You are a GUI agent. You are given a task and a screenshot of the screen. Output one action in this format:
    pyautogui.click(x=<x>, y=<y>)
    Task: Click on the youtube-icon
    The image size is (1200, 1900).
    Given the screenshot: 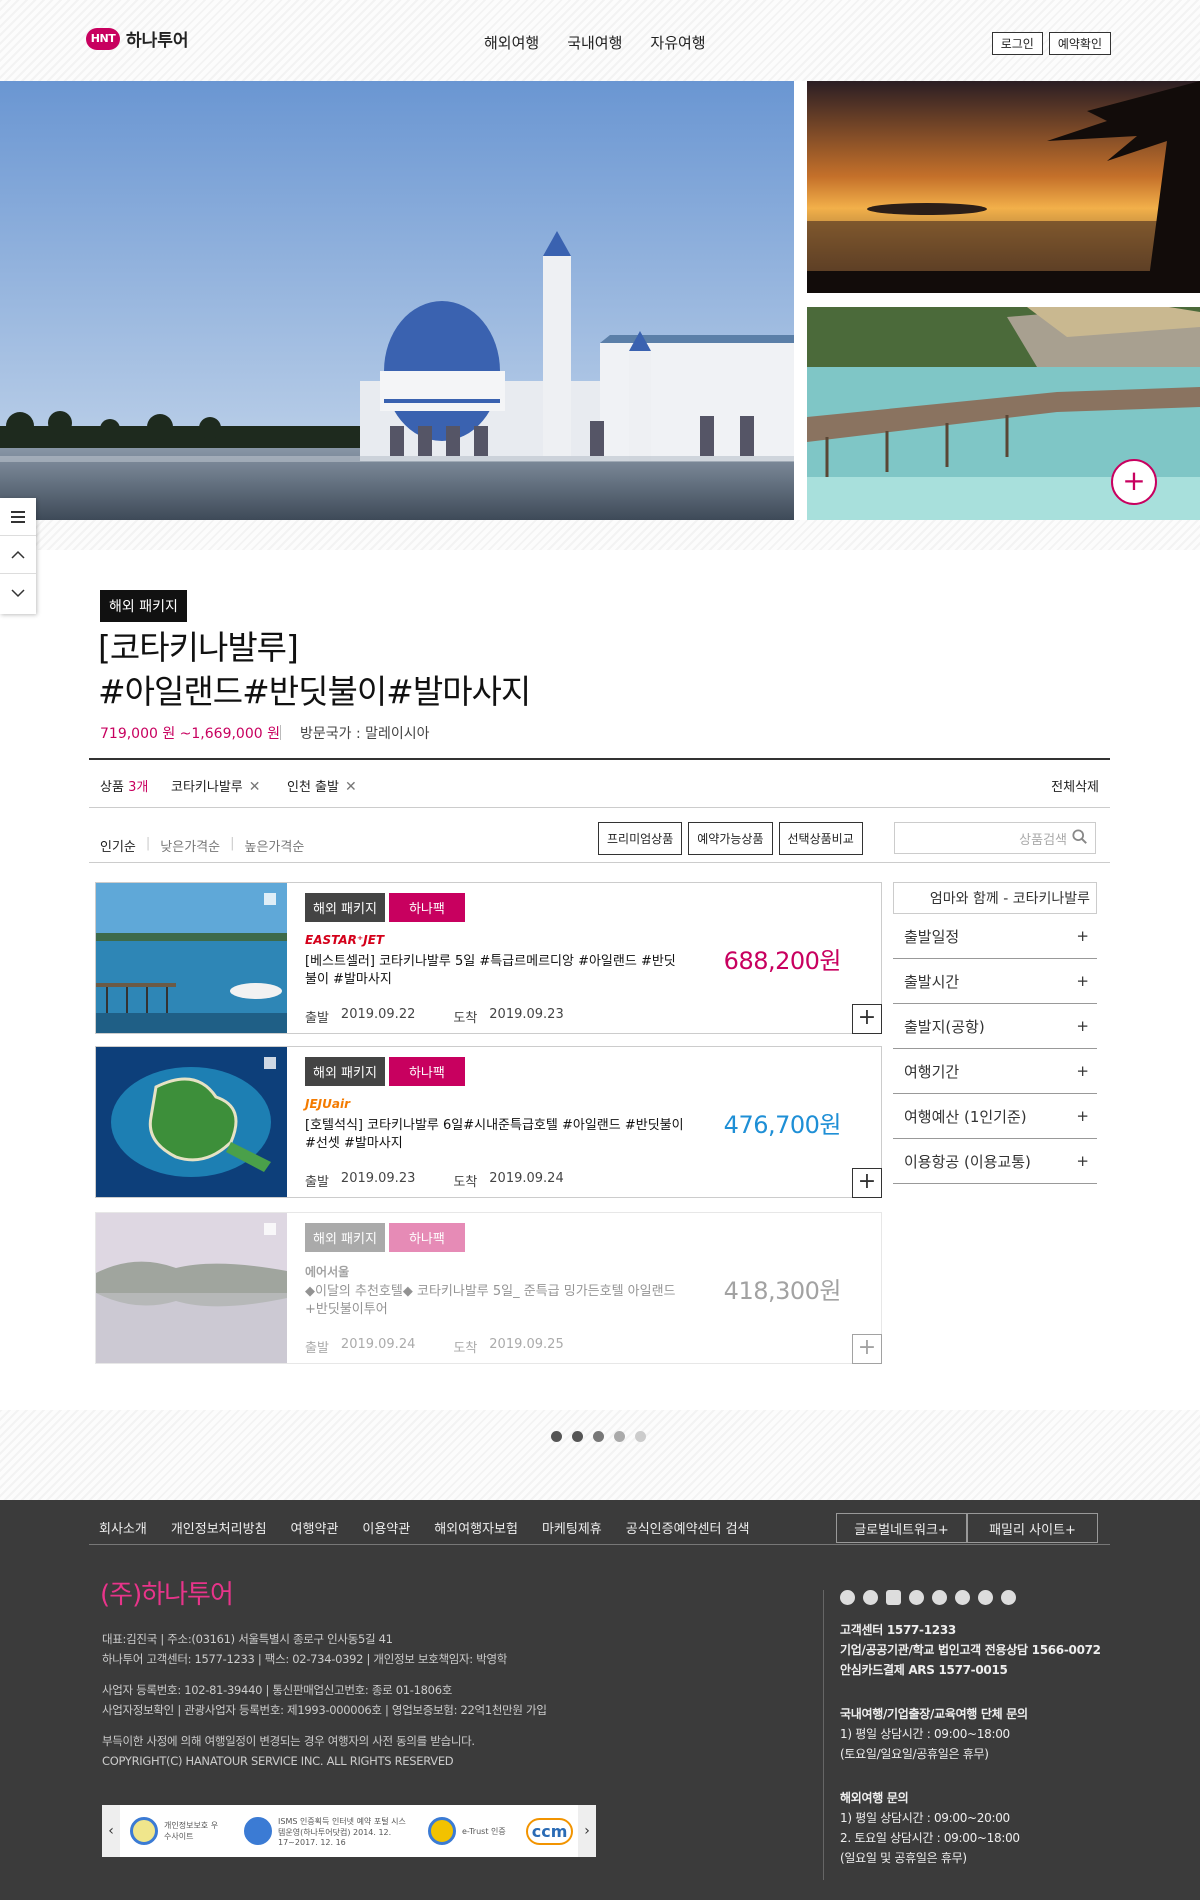 What is the action you would take?
    pyautogui.click(x=893, y=1597)
    